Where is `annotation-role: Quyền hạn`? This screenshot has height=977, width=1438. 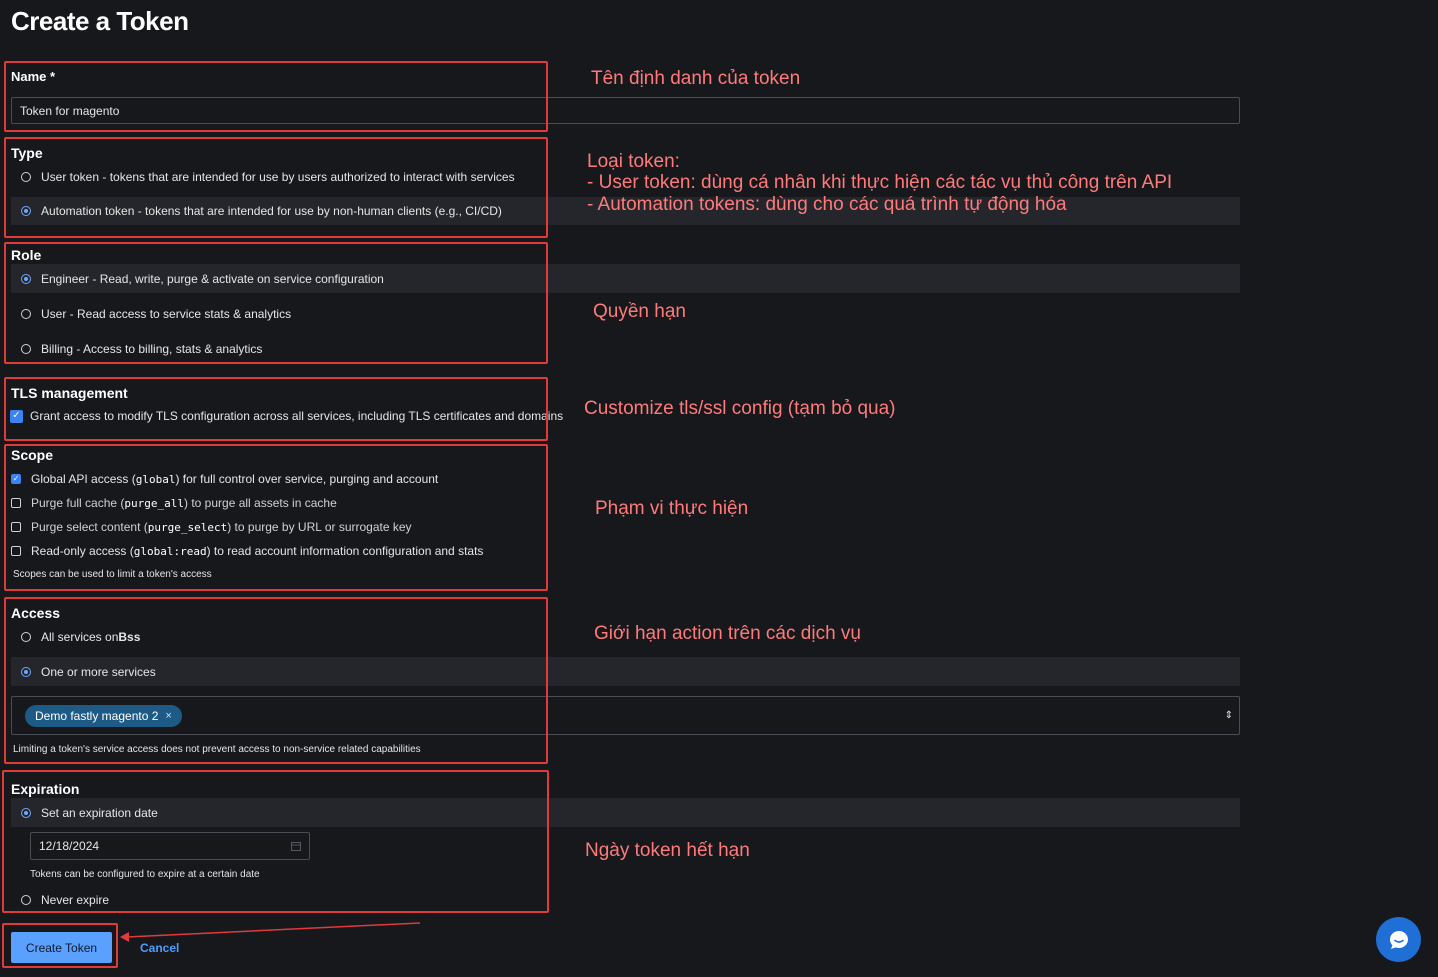 annotation-role: Quyền hạn is located at coordinates (639, 311).